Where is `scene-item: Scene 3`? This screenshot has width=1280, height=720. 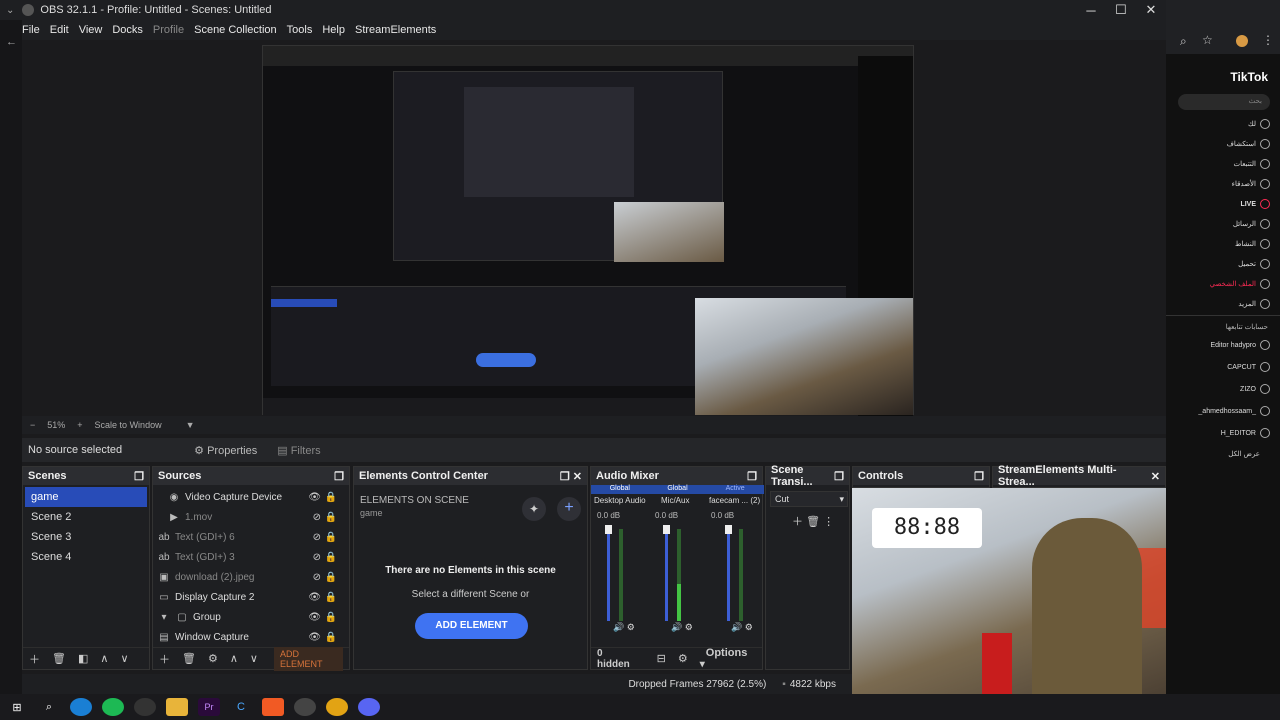
scene-item: Scene 3 is located at coordinates (86, 537).